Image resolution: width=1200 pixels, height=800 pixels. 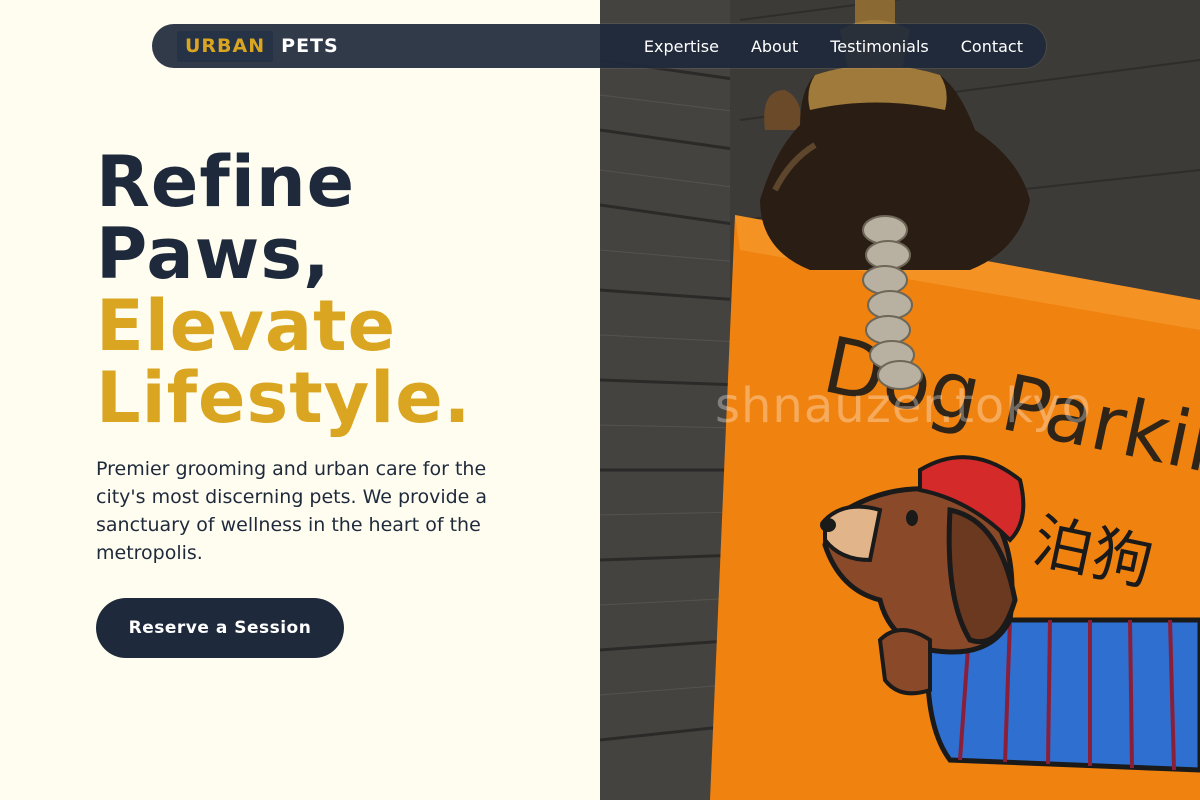 I want to click on hero-title: Refine Paws, Elevate Lifestyle., so click(x=283, y=290).